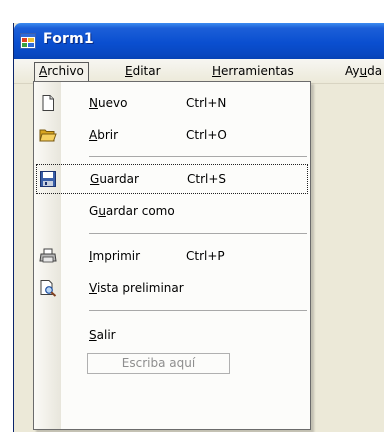  Describe the element at coordinates (94, 211) in the screenshot. I see `guardar-como-label-head: G` at that location.